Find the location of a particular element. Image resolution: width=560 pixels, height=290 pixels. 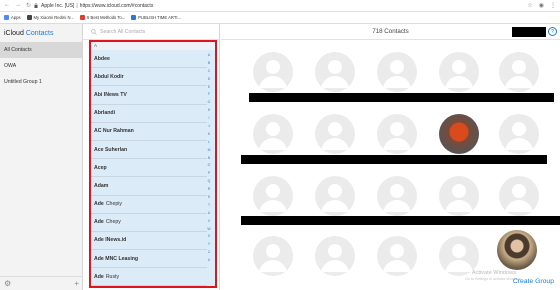

contact-row: Ade INews.id is located at coordinates (149, 241).